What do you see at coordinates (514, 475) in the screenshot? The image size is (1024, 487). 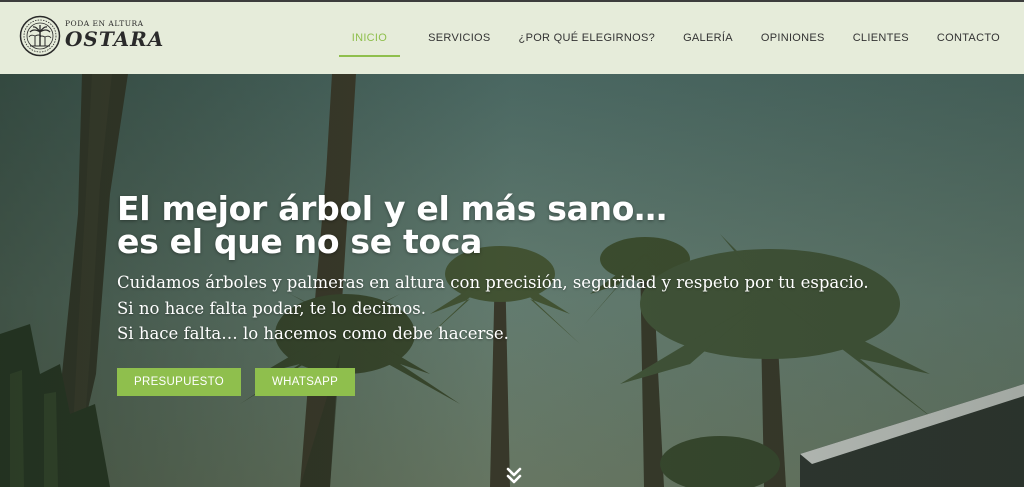 I see `chevron-double-down-icon` at bounding box center [514, 475].